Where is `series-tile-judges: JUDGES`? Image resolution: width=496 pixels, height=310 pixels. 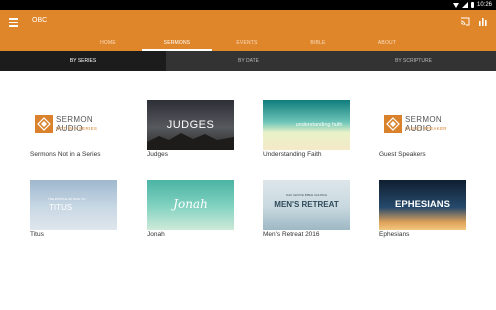 series-tile-judges: JUDGES is located at coordinates (190, 125).